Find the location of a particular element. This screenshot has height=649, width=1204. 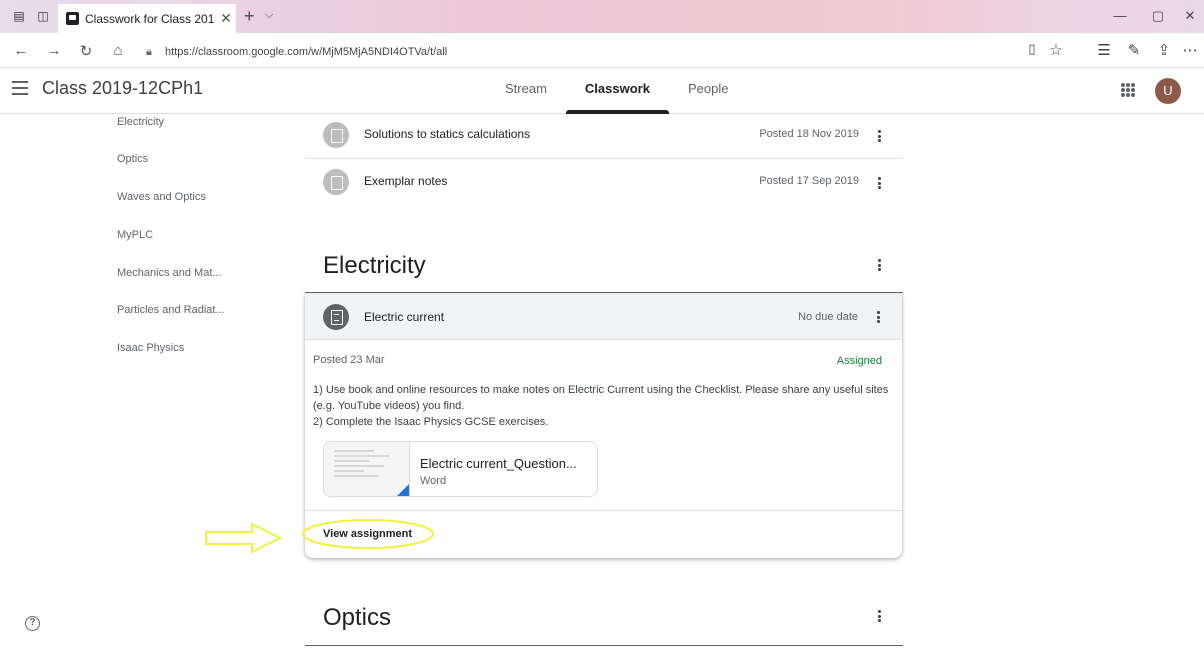

classroom-favicon-icon is located at coordinates (72, 18).